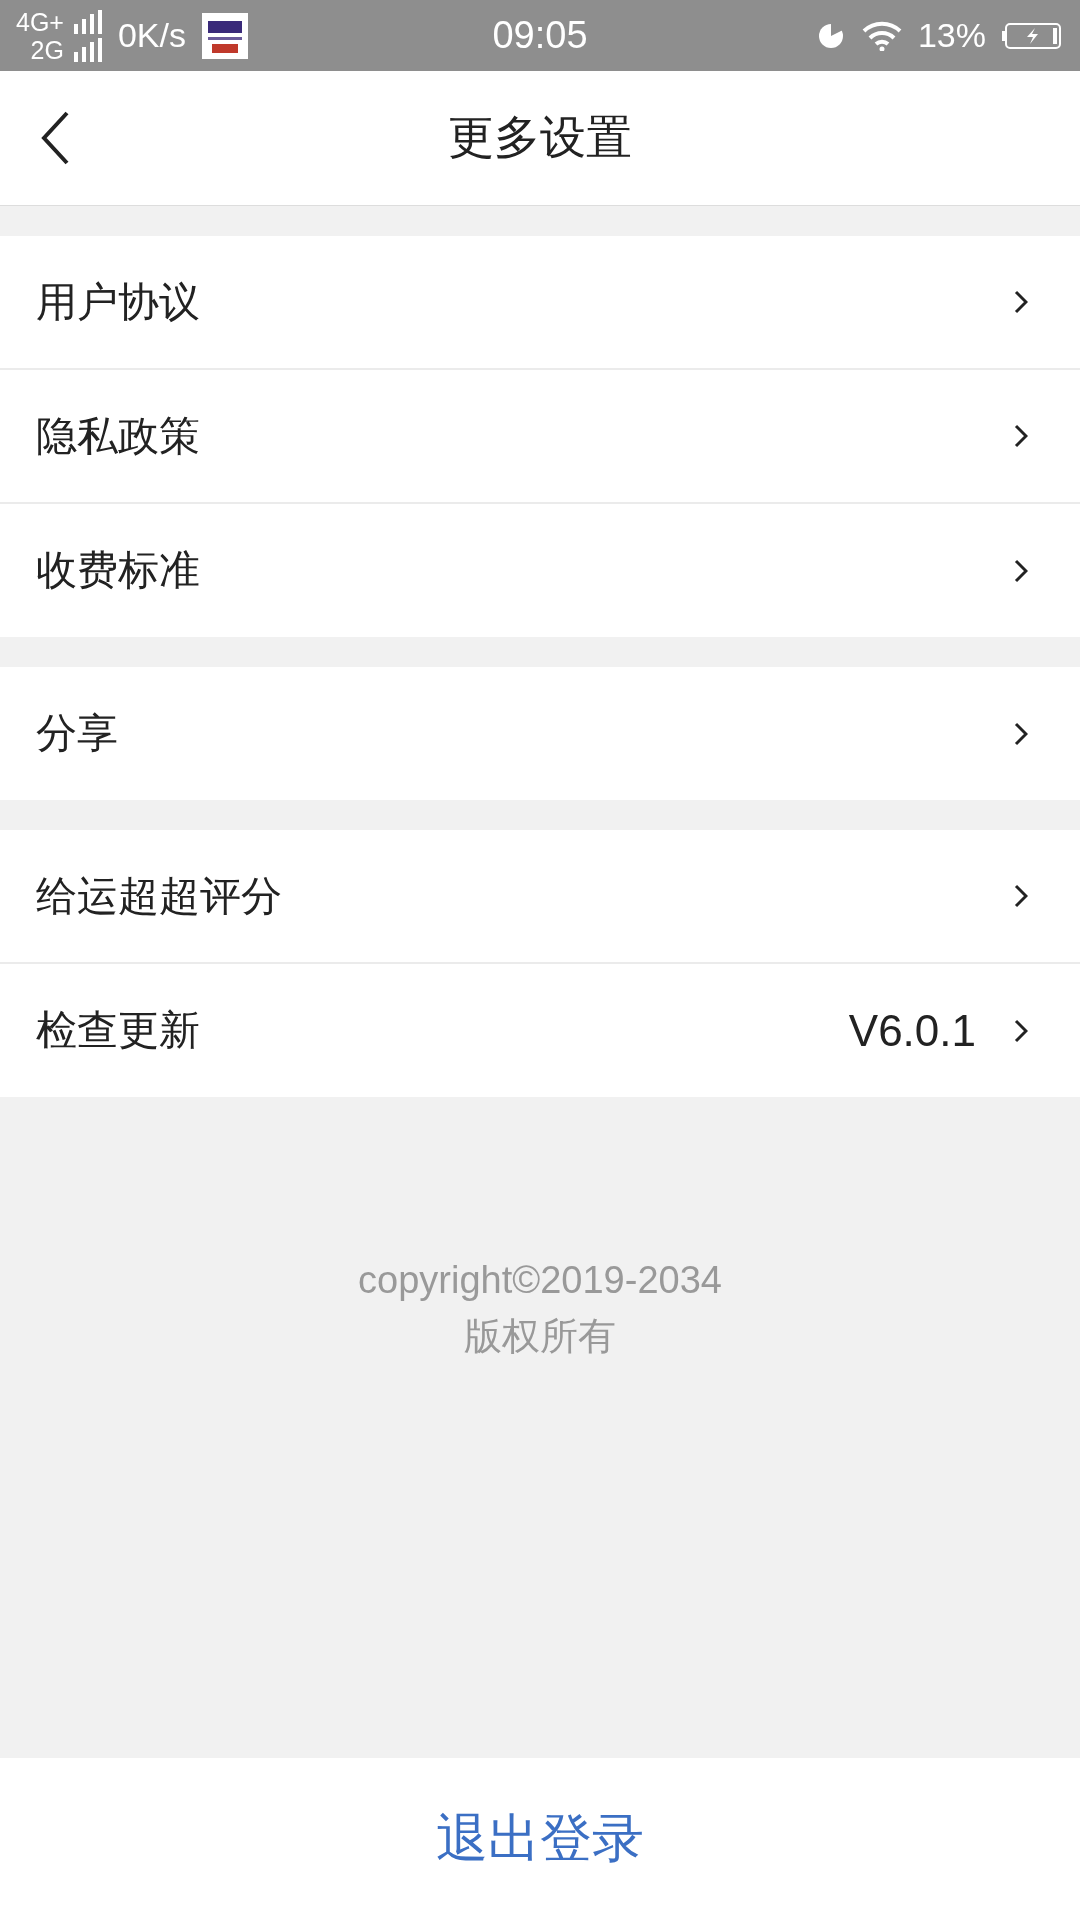 This screenshot has width=1080, height=1920. What do you see at coordinates (540, 1336) in the screenshot?
I see `copyright-text: 版权所有` at bounding box center [540, 1336].